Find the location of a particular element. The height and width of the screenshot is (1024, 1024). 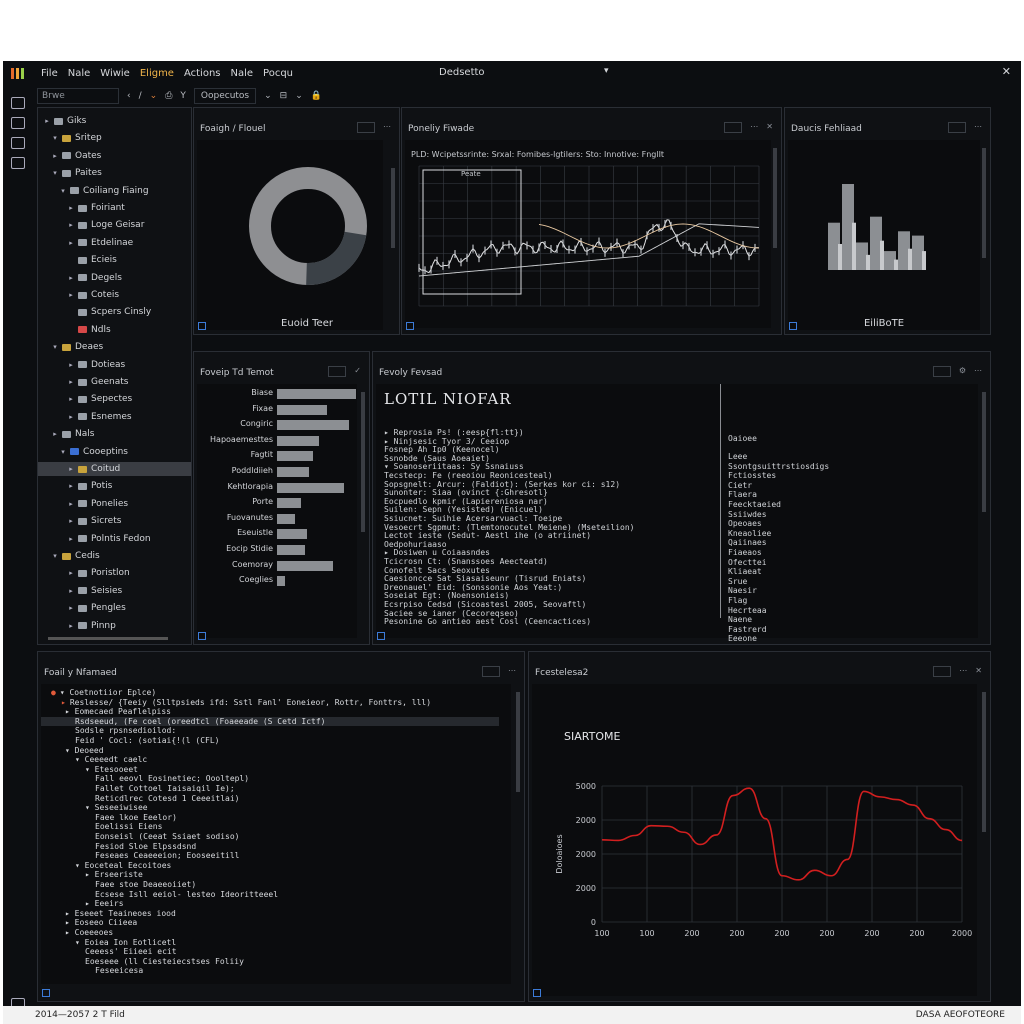

menu-eligme: Eligme is located at coordinates (157, 73).